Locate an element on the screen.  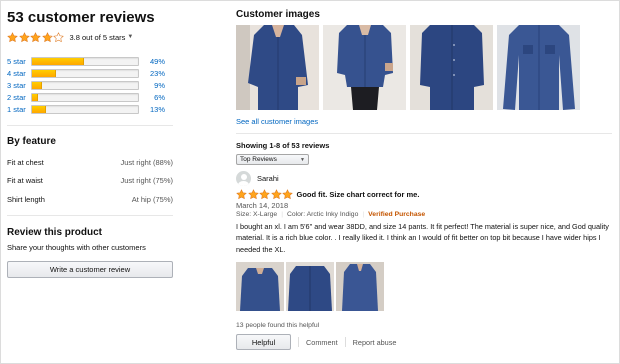
histogram-star-label: 1 star is located at coordinates (19, 109).